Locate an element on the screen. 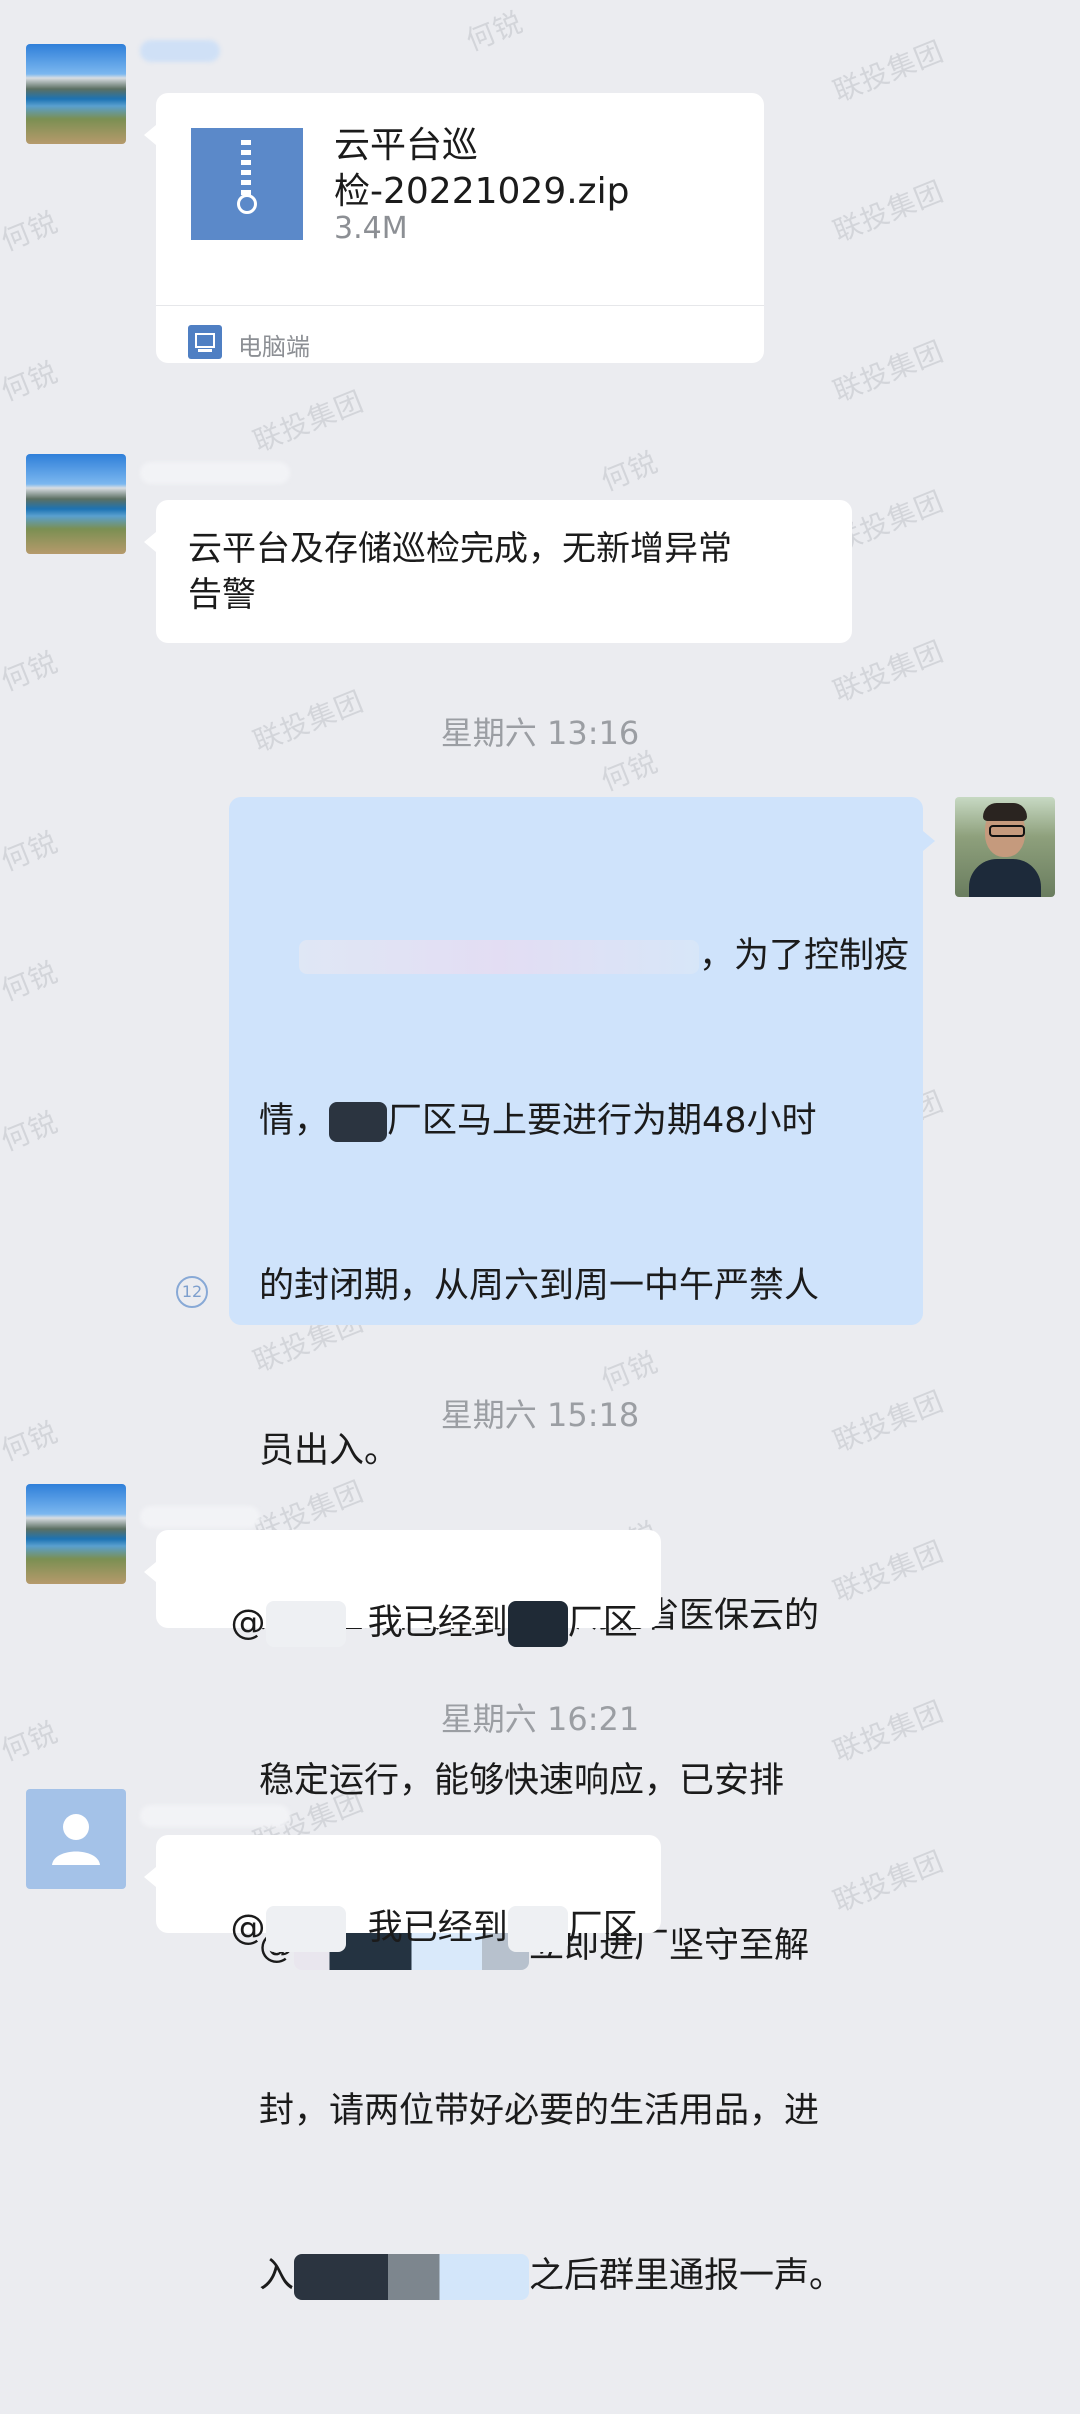 The width and height of the screenshot is (1080, 2414). message-line: ，为了控制疫 is located at coordinates (584, 956).